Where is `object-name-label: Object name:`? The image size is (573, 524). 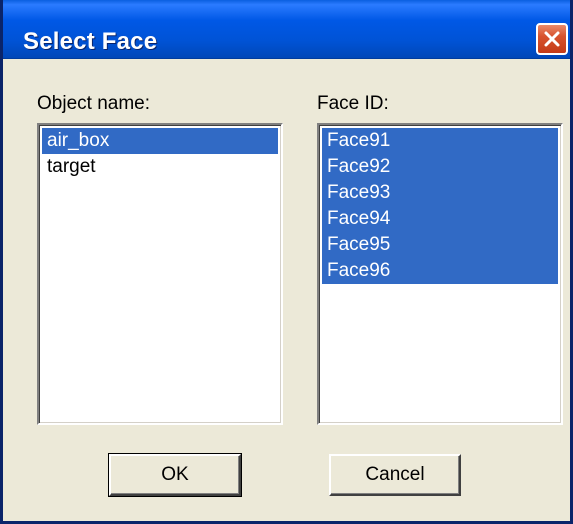 object-name-label: Object name: is located at coordinates (93, 103).